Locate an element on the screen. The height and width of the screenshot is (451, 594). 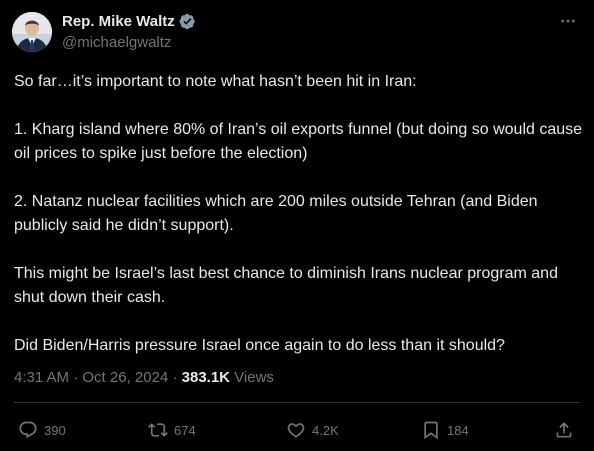
more-dots-icon is located at coordinates (568, 21).